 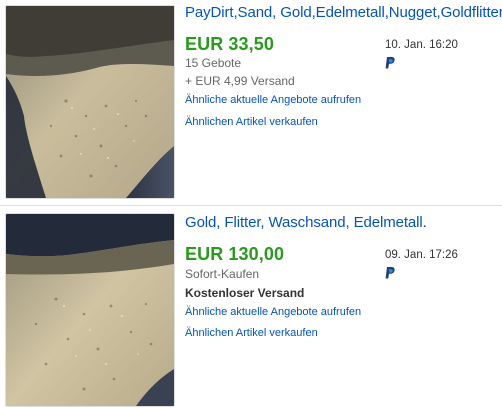 I want to click on listing-divider, so click(x=251, y=205).